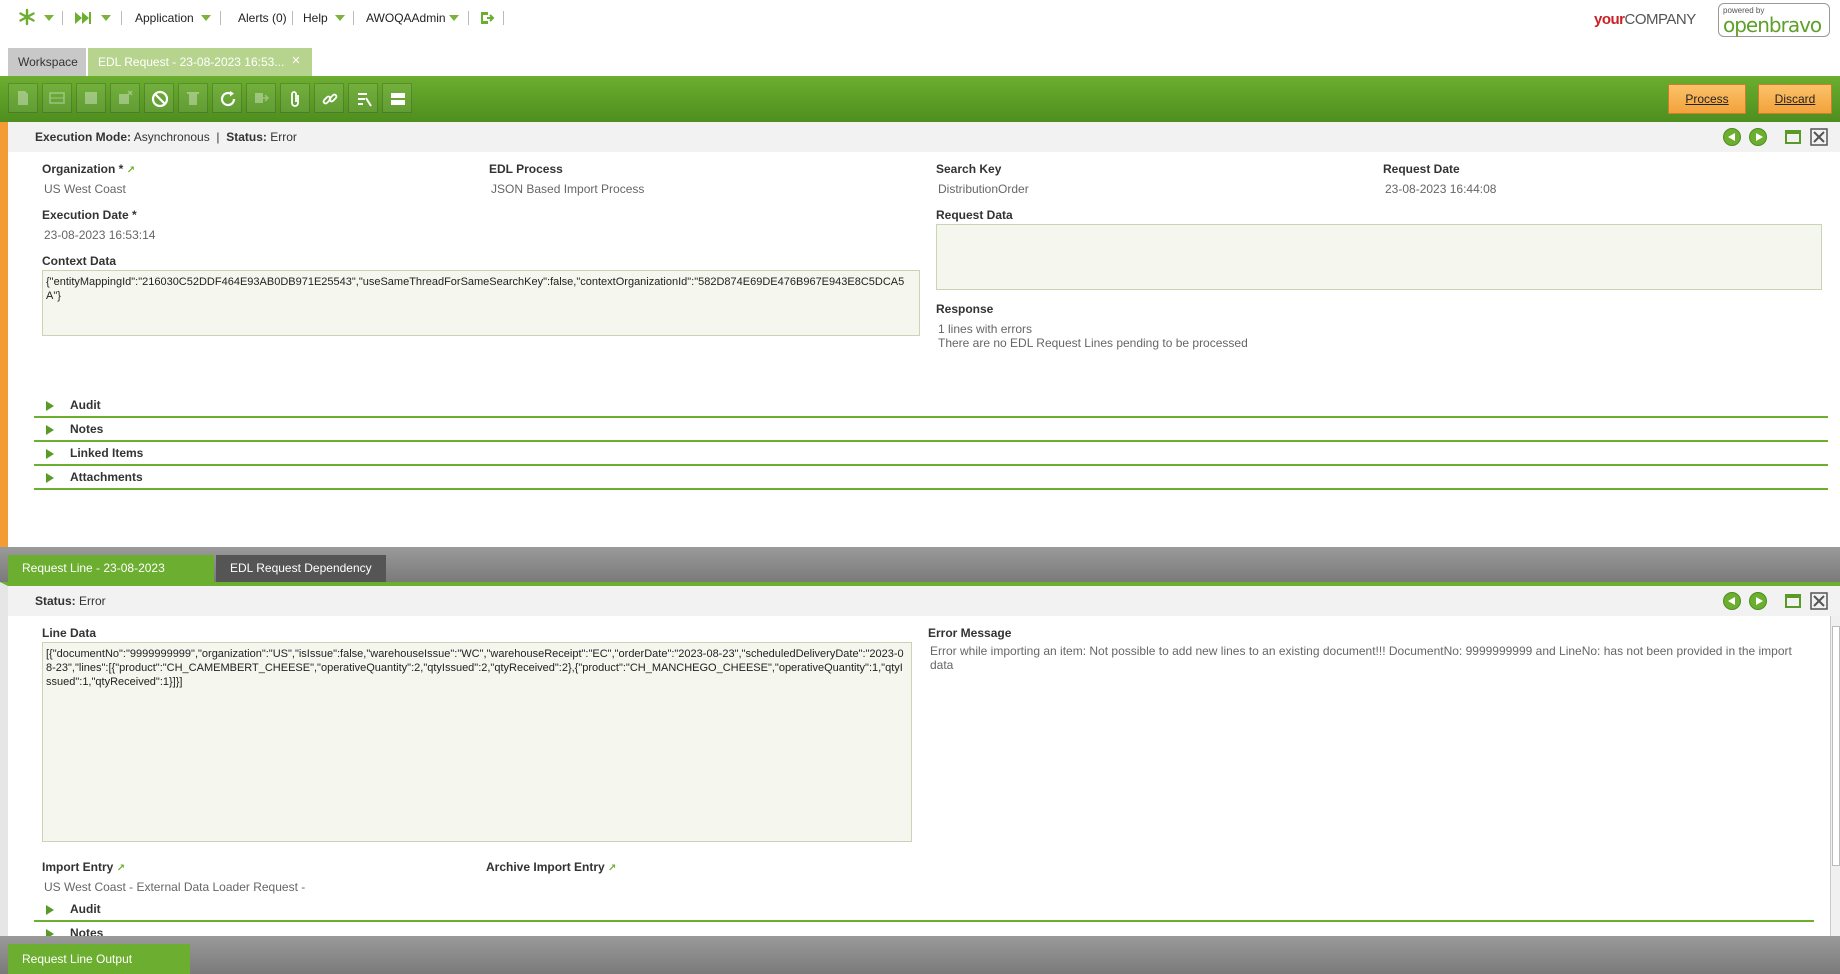  What do you see at coordinates (83, 19) in the screenshot?
I see `fast-forward-icon` at bounding box center [83, 19].